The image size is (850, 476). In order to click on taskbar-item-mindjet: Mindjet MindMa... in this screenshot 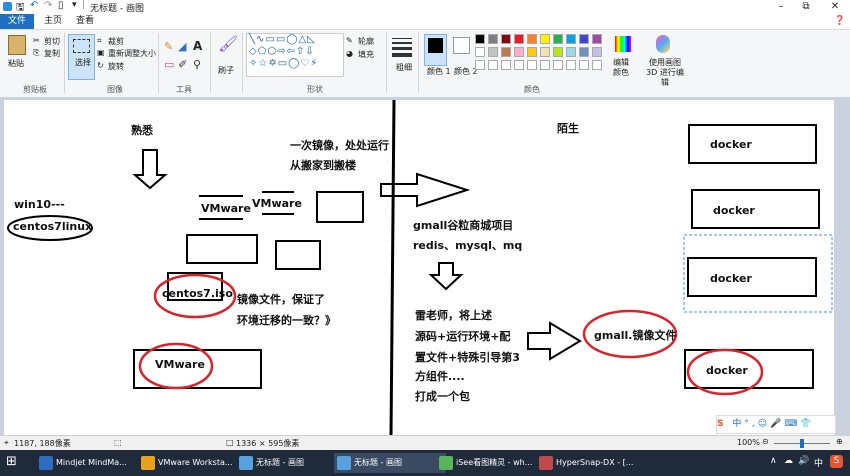, I will do `click(92, 463)`.